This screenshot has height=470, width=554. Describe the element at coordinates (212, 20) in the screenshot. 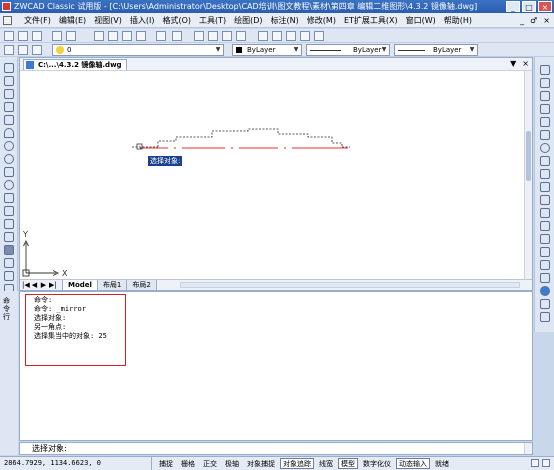

I see `menu-tools: 工具(T)` at that location.